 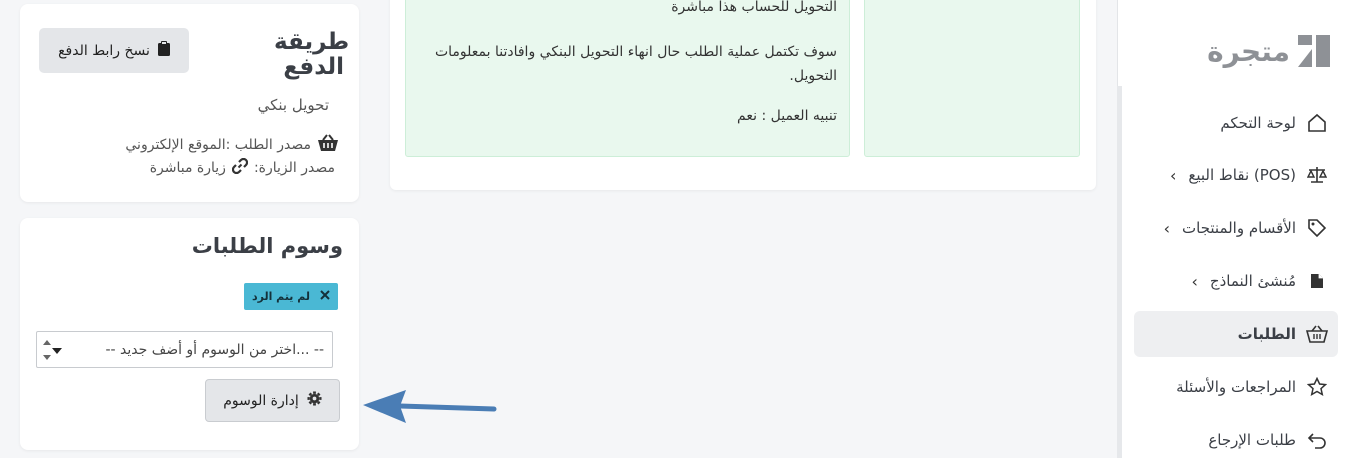 I want to click on tags-select: -- اختر من الوسوم أو أضف جديد... --, so click(x=184, y=349).